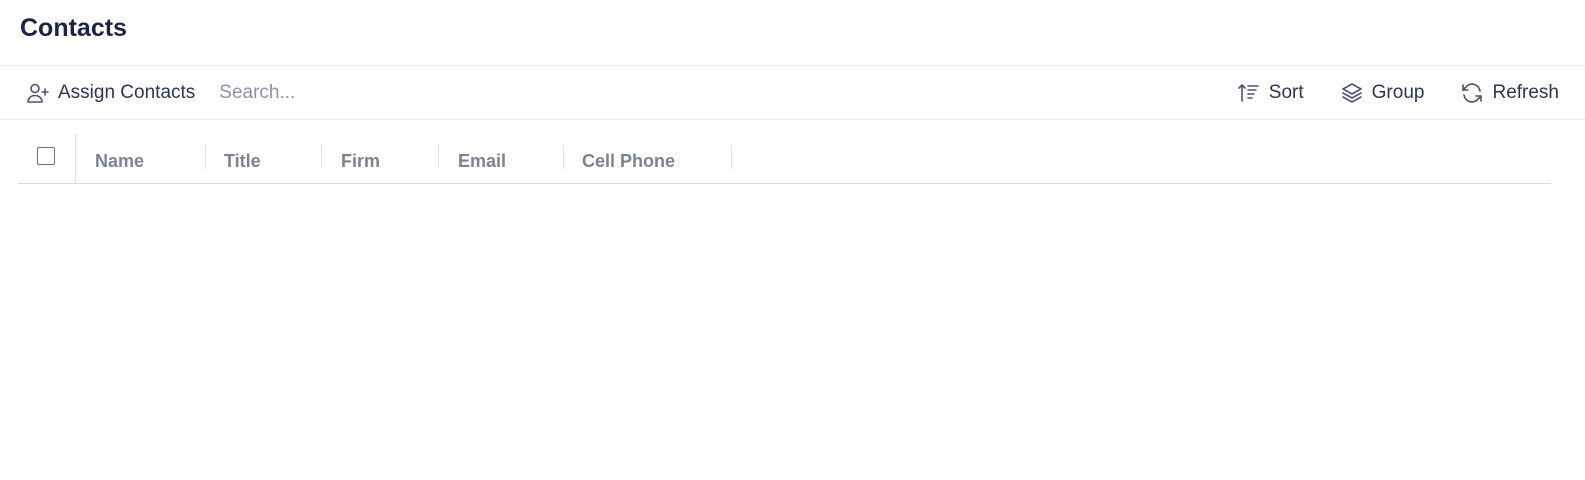 The height and width of the screenshot is (480, 1585). I want to click on column-header-label: Title, so click(242, 161).